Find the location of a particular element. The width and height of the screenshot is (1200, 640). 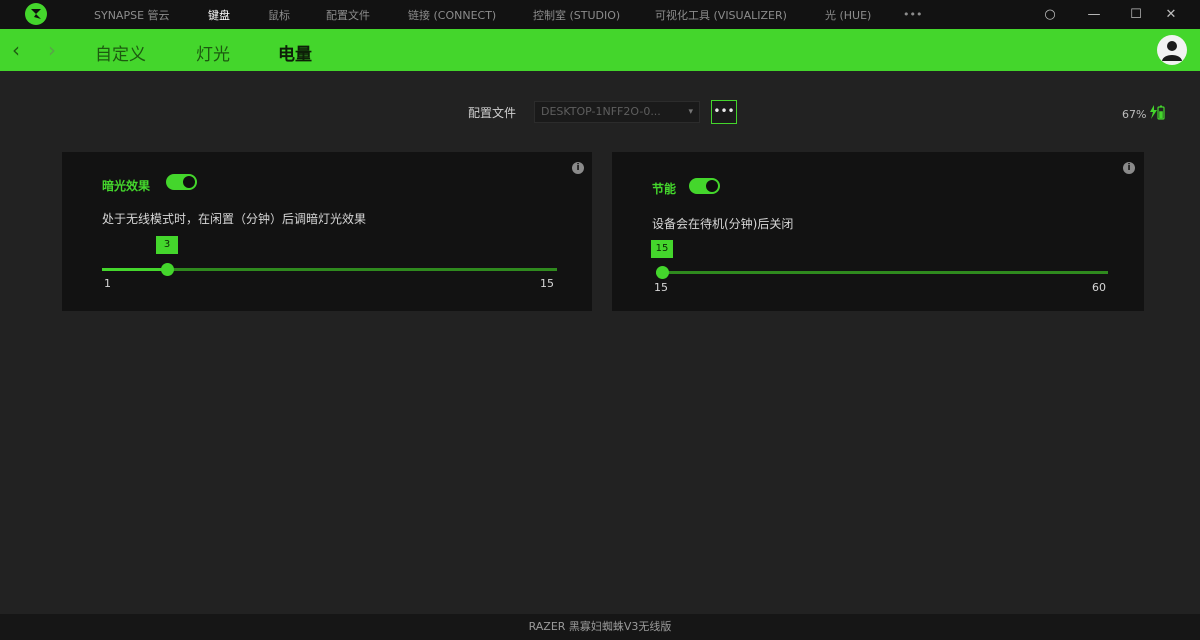

chevron-down-icon: ▾ is located at coordinates (690, 112).